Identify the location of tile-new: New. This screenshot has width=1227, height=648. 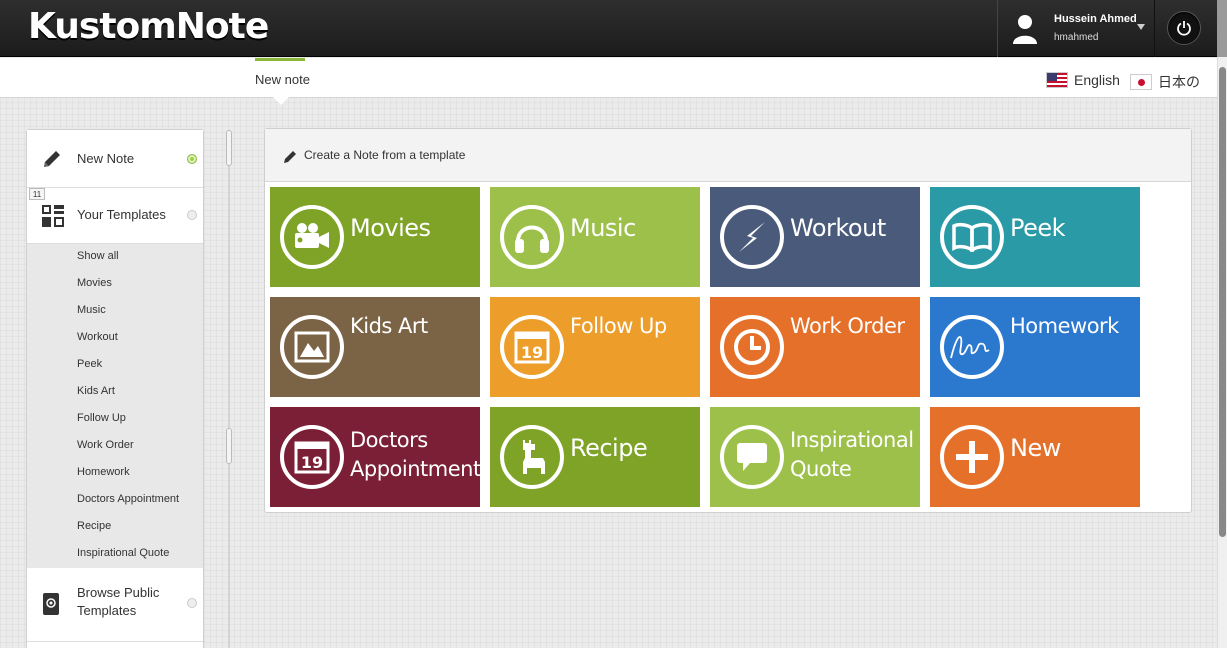
(1035, 457).